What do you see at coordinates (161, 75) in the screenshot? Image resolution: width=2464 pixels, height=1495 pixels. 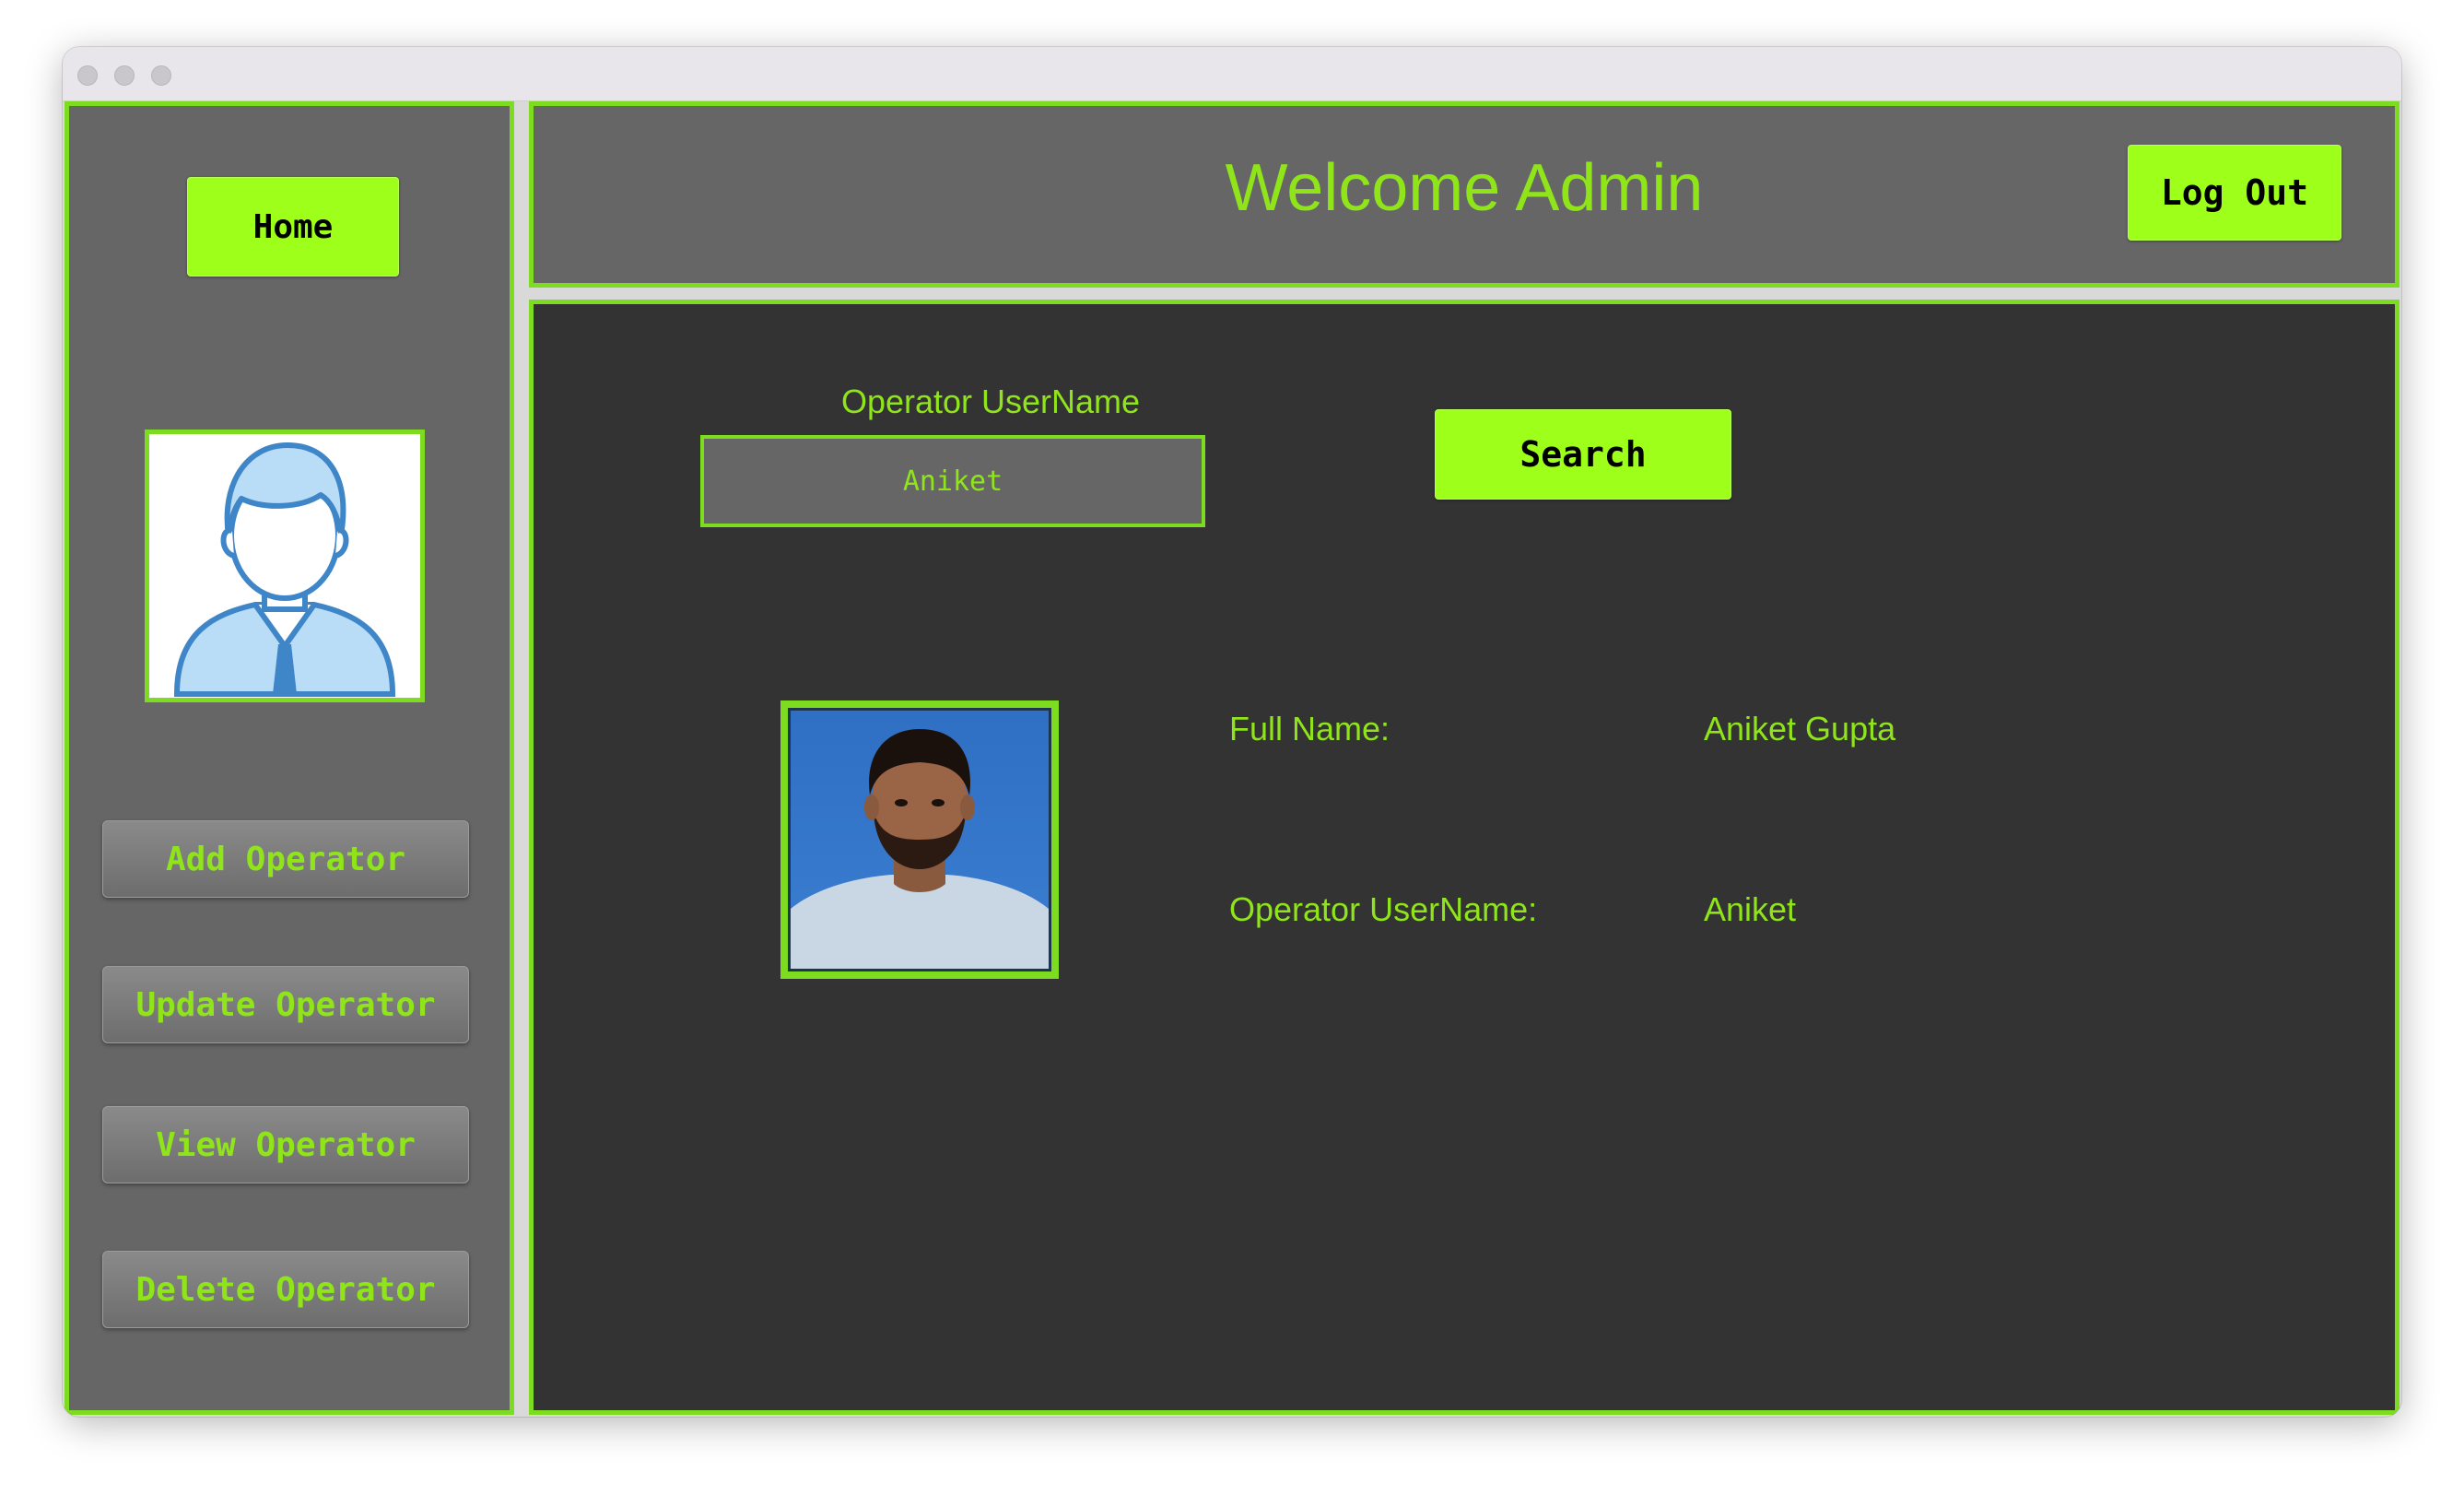 I see `maximize-window-button` at bounding box center [161, 75].